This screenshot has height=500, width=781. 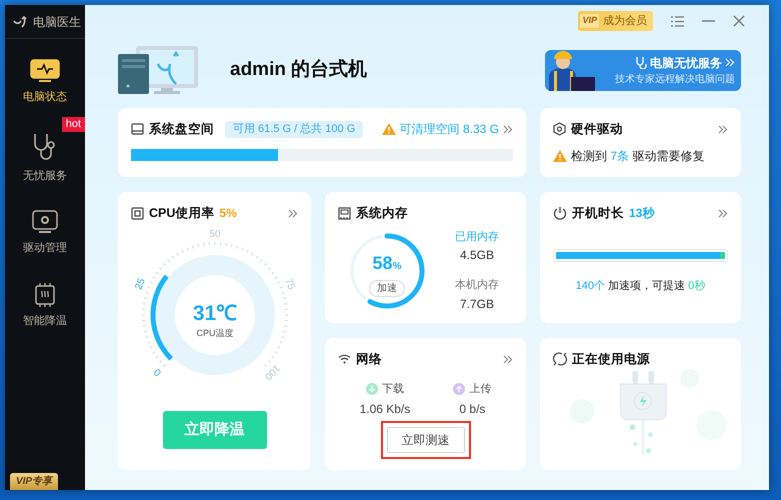 I want to click on card-title: 系统内存, so click(x=382, y=213).